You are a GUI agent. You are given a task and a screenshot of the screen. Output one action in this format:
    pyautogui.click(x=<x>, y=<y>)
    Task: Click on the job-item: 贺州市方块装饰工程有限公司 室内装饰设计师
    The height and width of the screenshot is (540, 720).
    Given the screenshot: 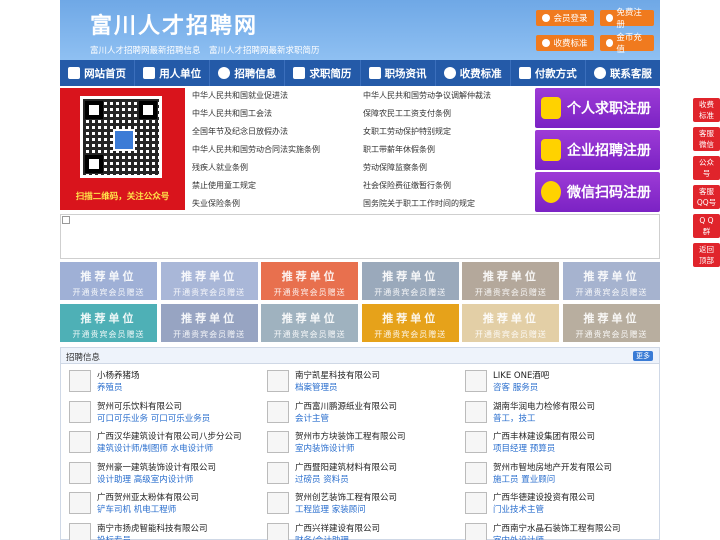 What is the action you would take?
    pyautogui.click(x=358, y=441)
    